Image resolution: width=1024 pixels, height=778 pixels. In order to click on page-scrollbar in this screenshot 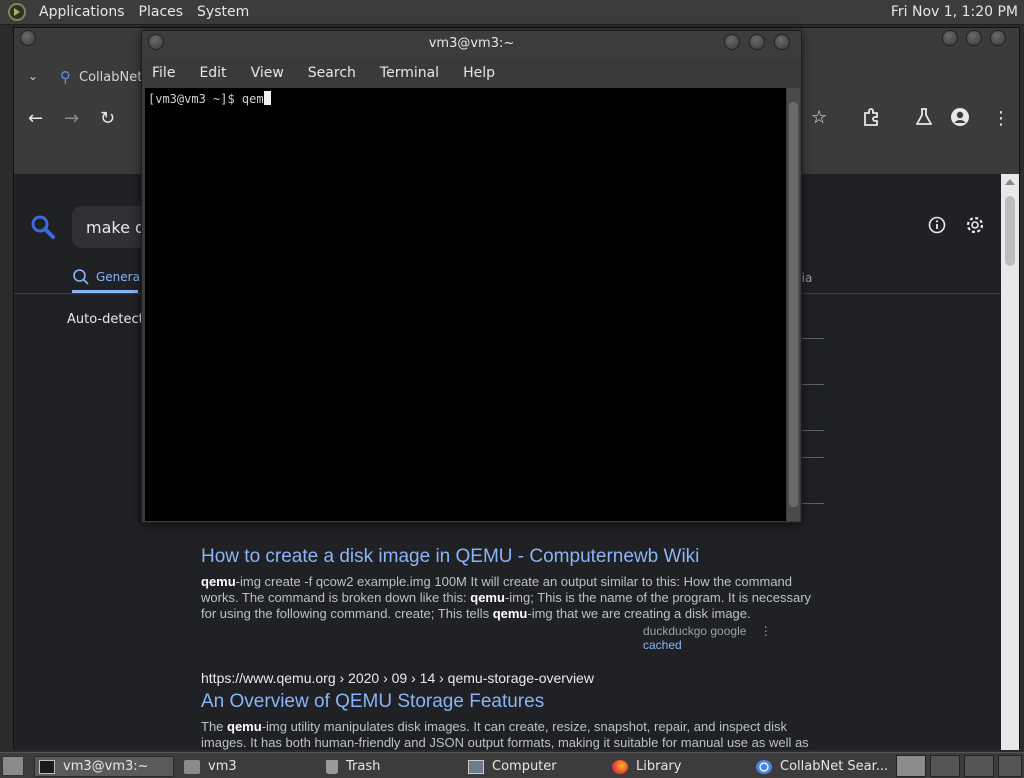, I will do `click(1010, 462)`.